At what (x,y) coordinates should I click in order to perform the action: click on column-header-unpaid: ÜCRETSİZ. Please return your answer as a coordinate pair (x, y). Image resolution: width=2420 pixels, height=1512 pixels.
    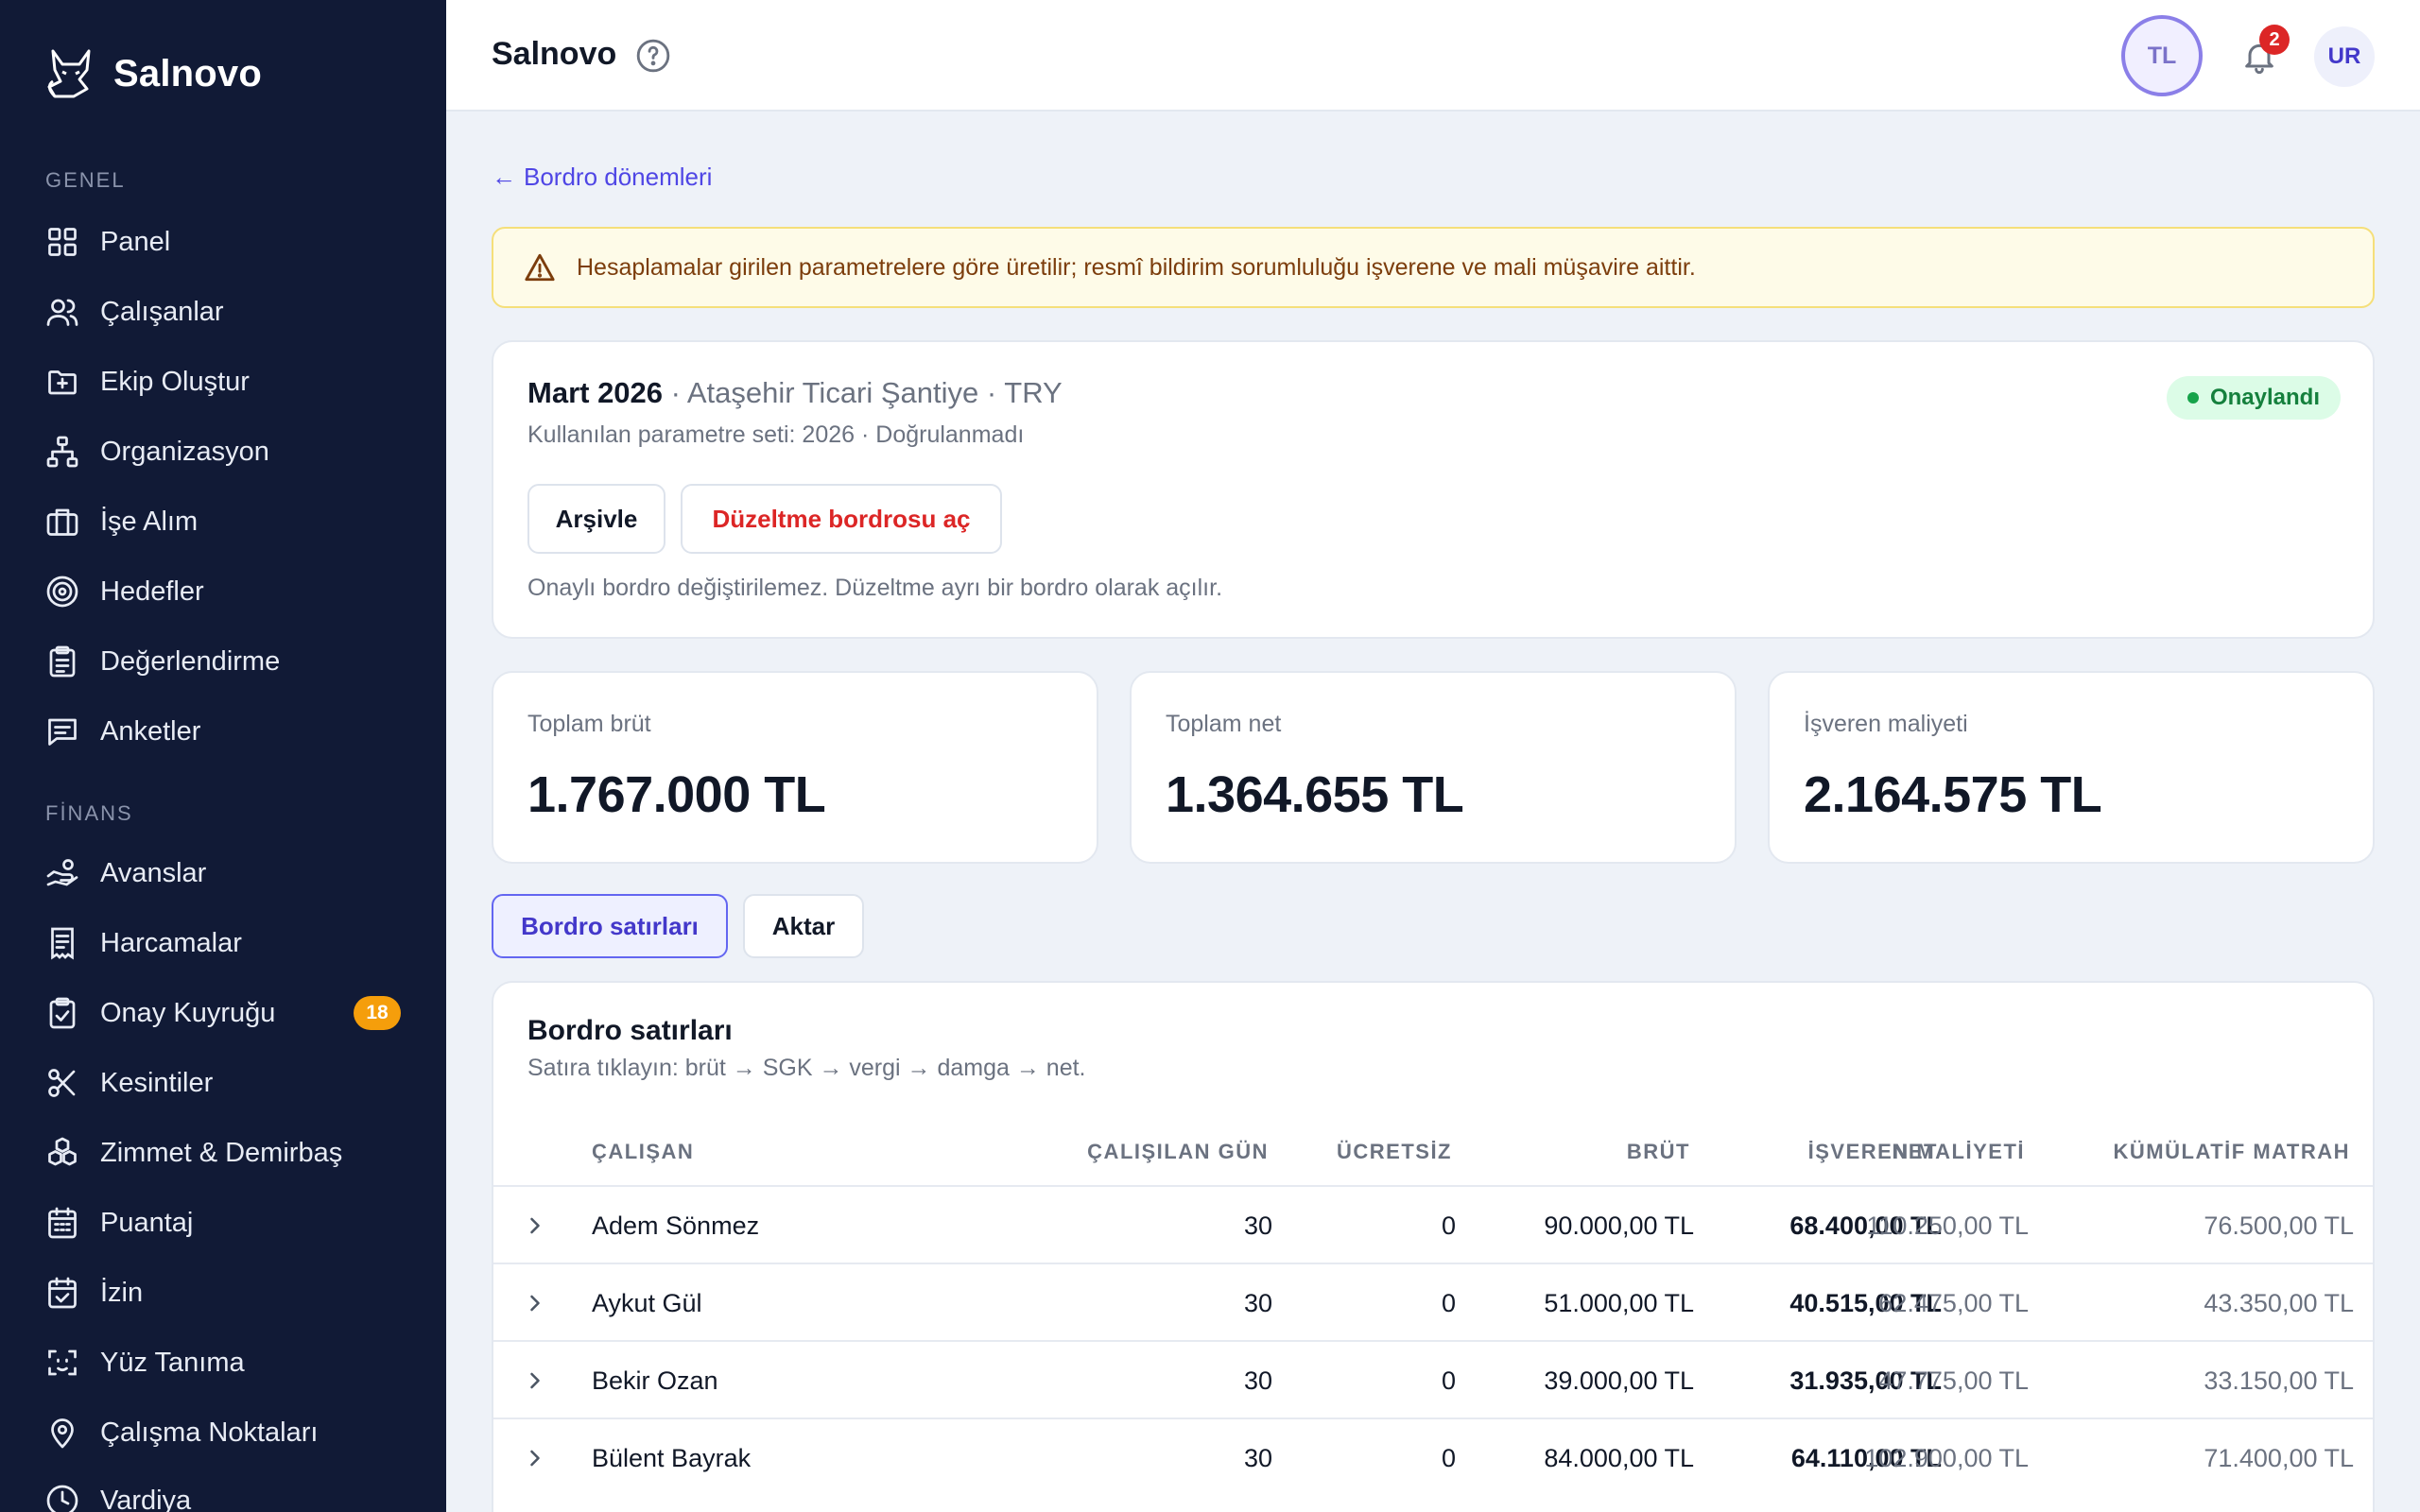
    Looking at the image, I should click on (1395, 1152).